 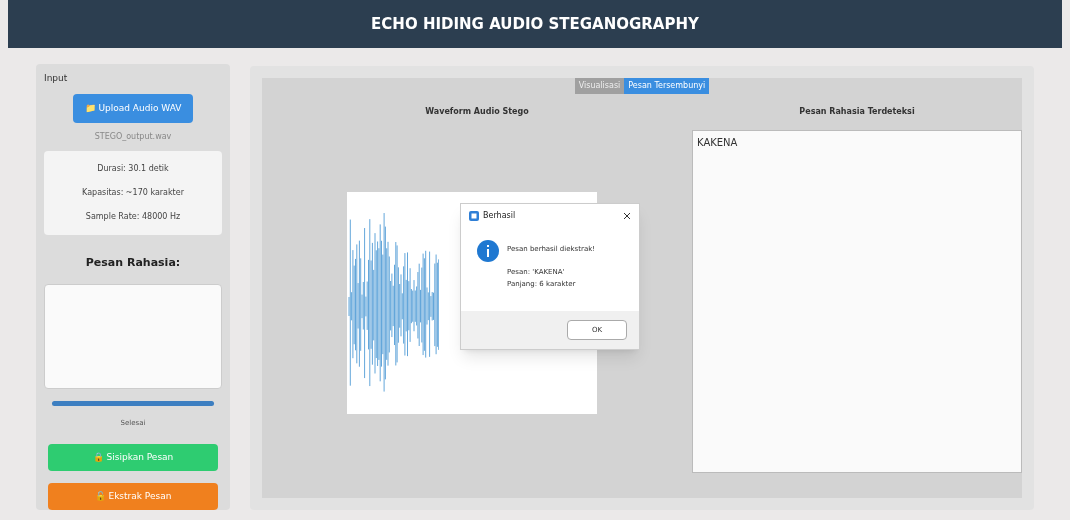 I want to click on app-title: ECHO HIDING AUDIO STEGANOGRAPHY, so click(x=535, y=24).